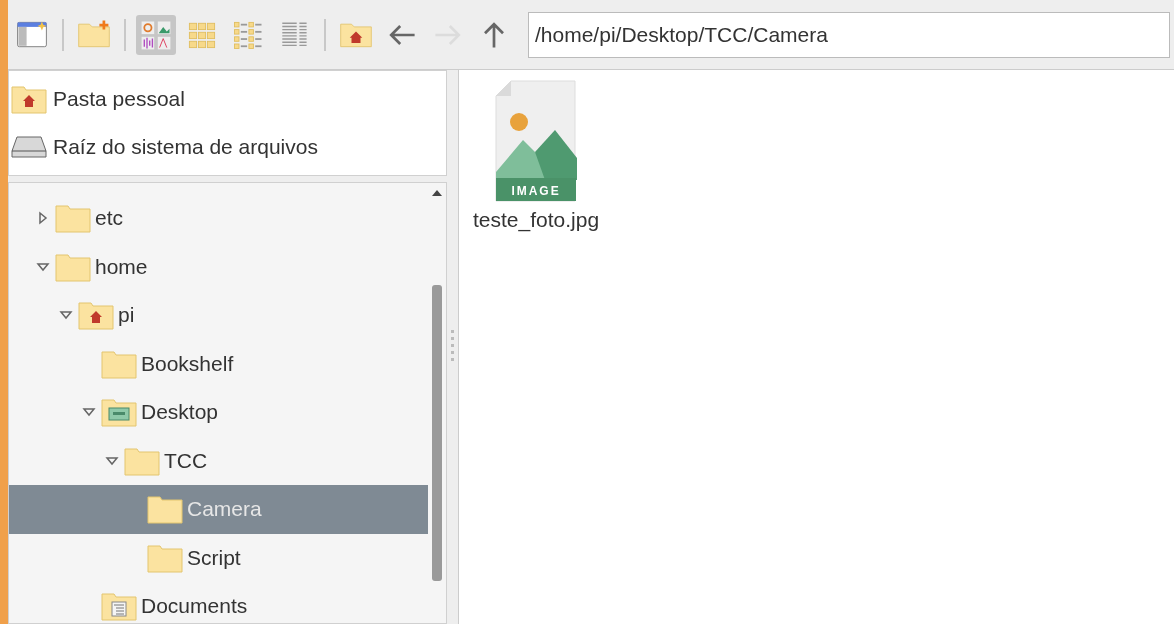 The image size is (1174, 624). Describe the element at coordinates (218, 363) in the screenshot. I see `tree-item: Bookshelf` at that location.